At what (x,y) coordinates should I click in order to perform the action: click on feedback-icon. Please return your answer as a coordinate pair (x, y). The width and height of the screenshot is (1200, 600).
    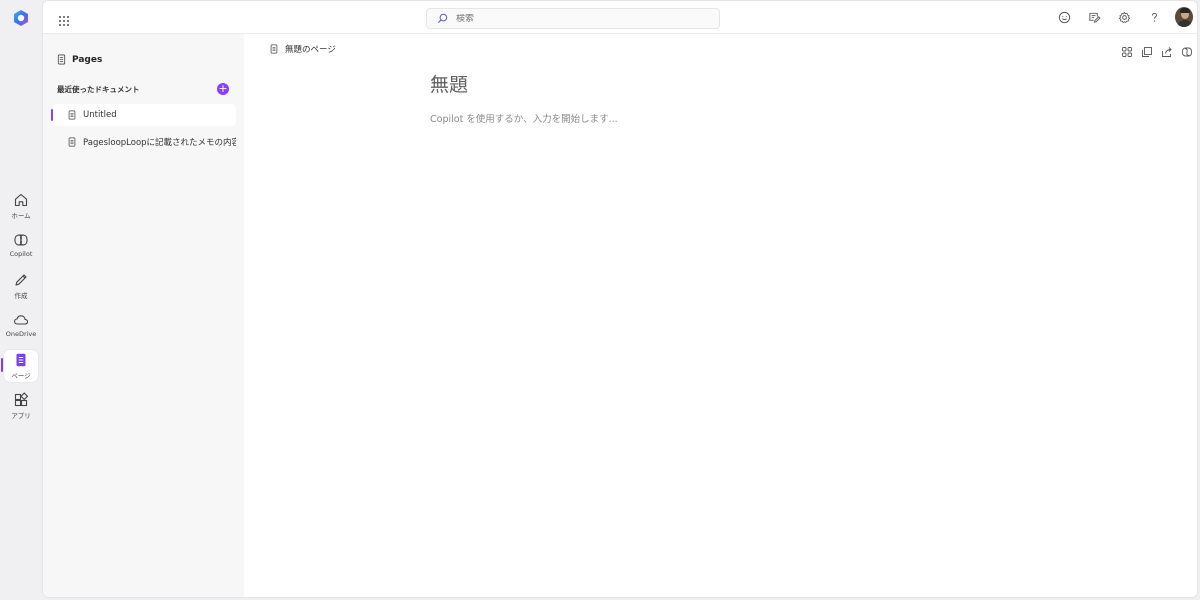
    Looking at the image, I should click on (1094, 17).